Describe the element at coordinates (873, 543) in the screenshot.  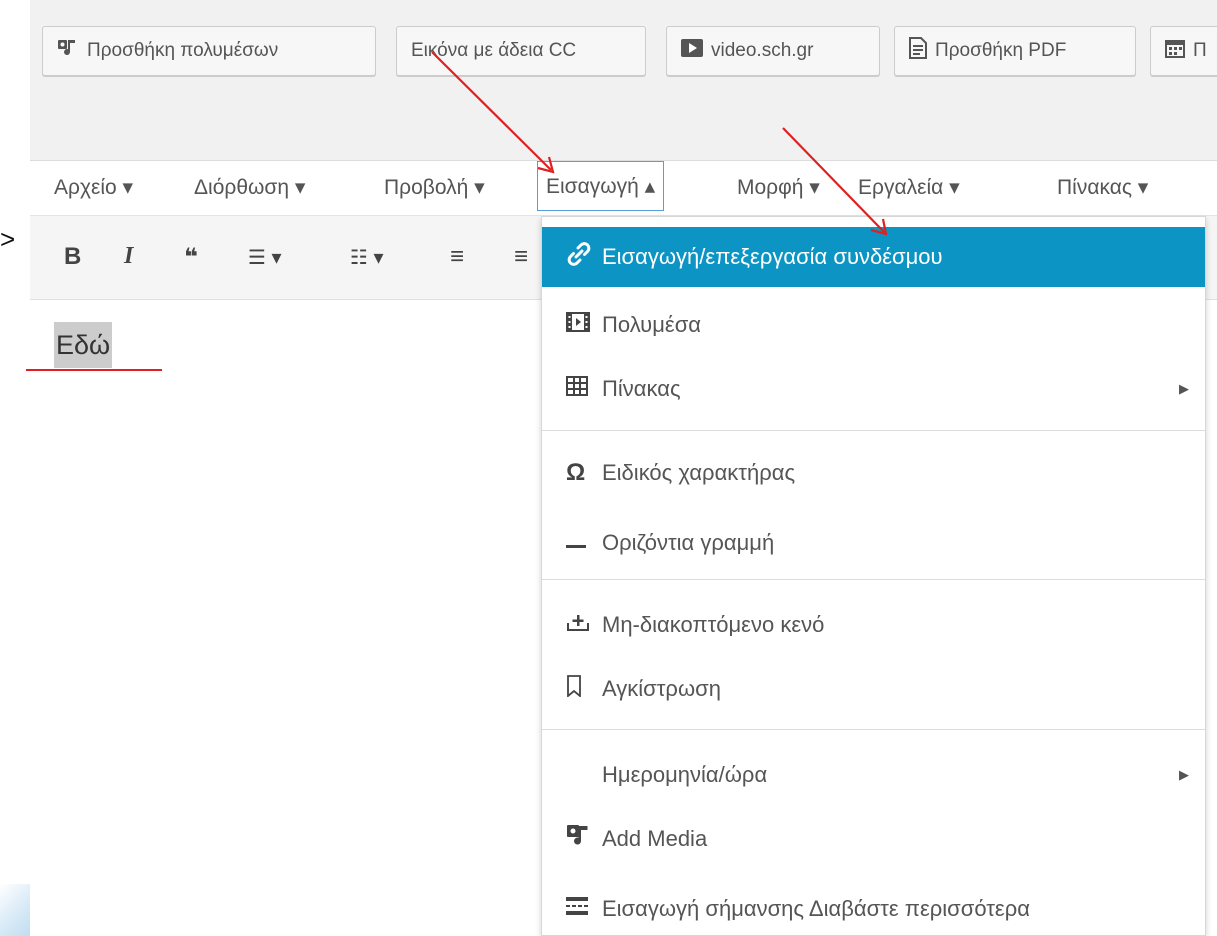
I see `horizontal-line-item: Οριζόντια γραμμή` at that location.